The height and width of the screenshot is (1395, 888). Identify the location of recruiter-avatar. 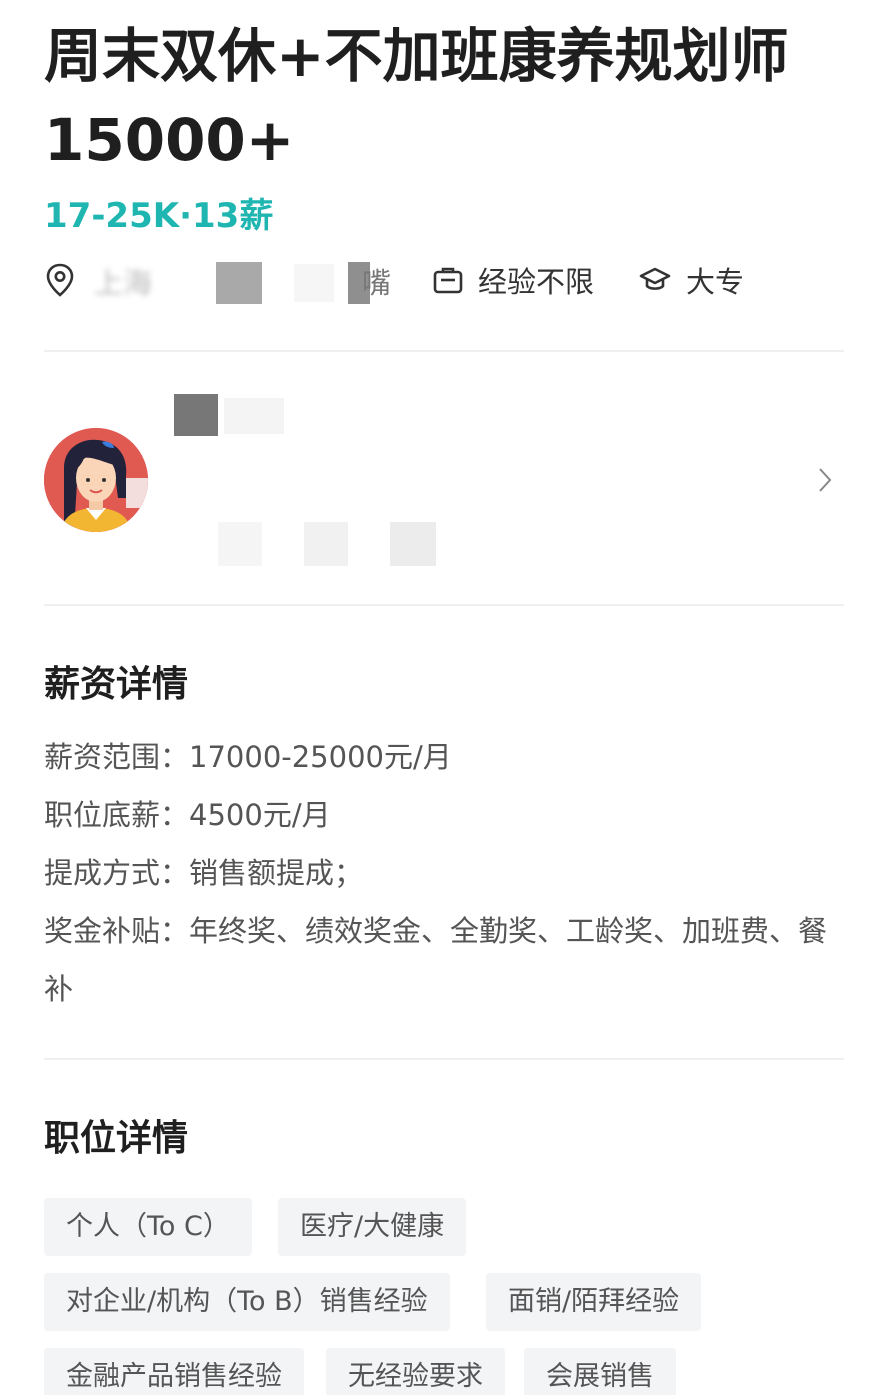
(96, 480).